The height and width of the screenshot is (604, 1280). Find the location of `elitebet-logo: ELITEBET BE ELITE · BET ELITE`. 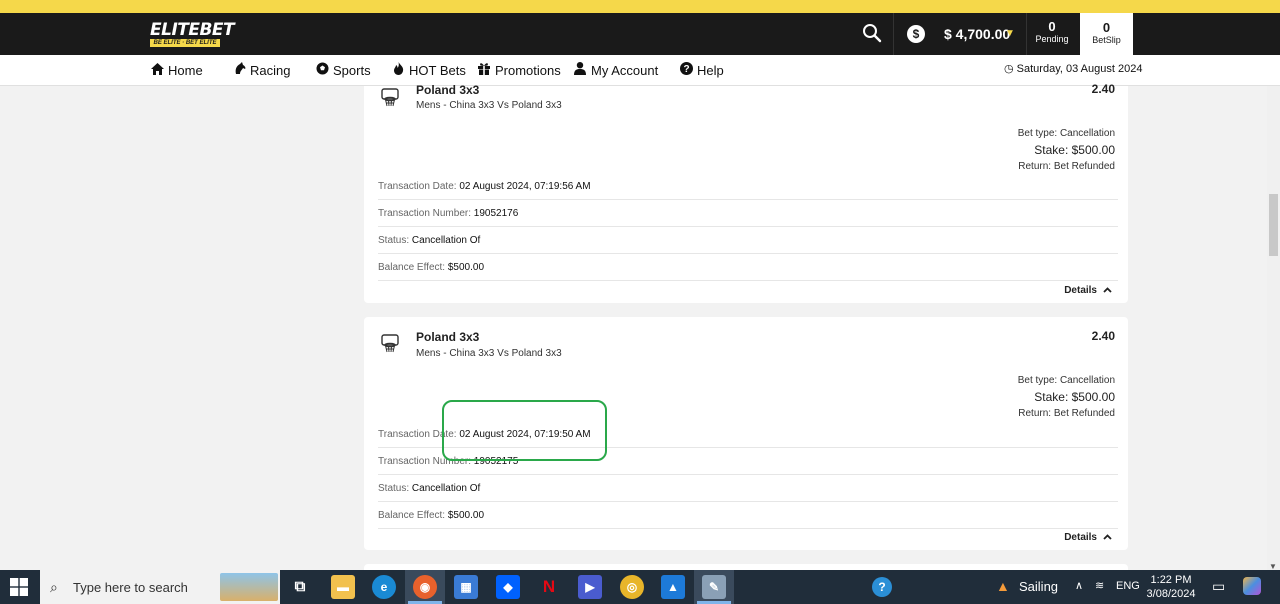

elitebet-logo: ELITEBET BE ELITE · BET ELITE is located at coordinates (192, 33).